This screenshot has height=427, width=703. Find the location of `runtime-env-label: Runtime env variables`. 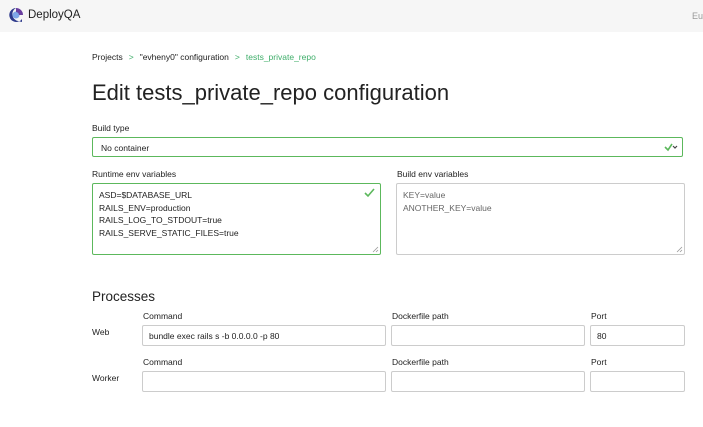

runtime-env-label: Runtime env variables is located at coordinates (134, 174).